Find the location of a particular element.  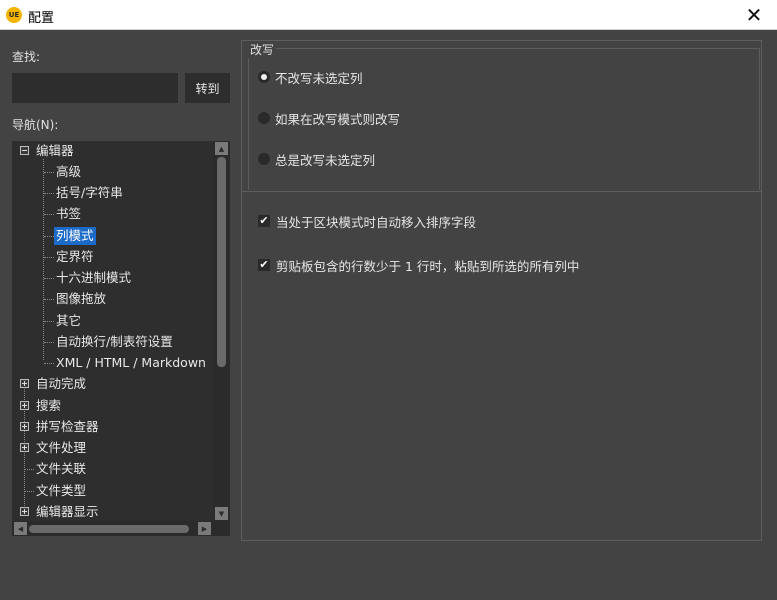

tree-item-label: XML / HTML / Markdown is located at coordinates (131, 362).